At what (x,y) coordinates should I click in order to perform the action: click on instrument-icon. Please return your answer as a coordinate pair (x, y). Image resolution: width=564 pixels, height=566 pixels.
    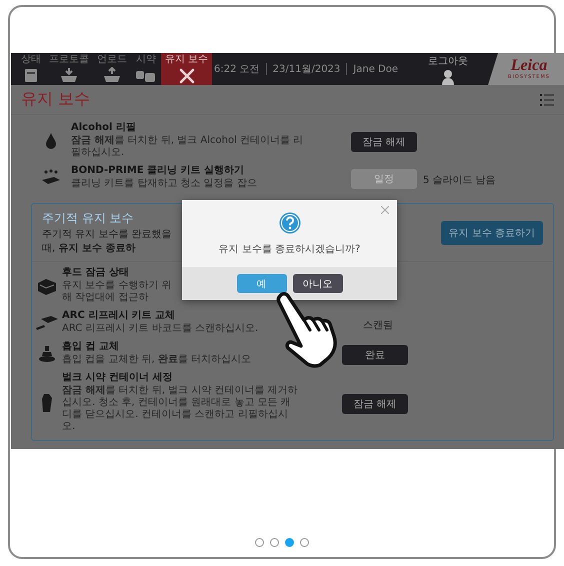
    Looking at the image, I should click on (31, 75).